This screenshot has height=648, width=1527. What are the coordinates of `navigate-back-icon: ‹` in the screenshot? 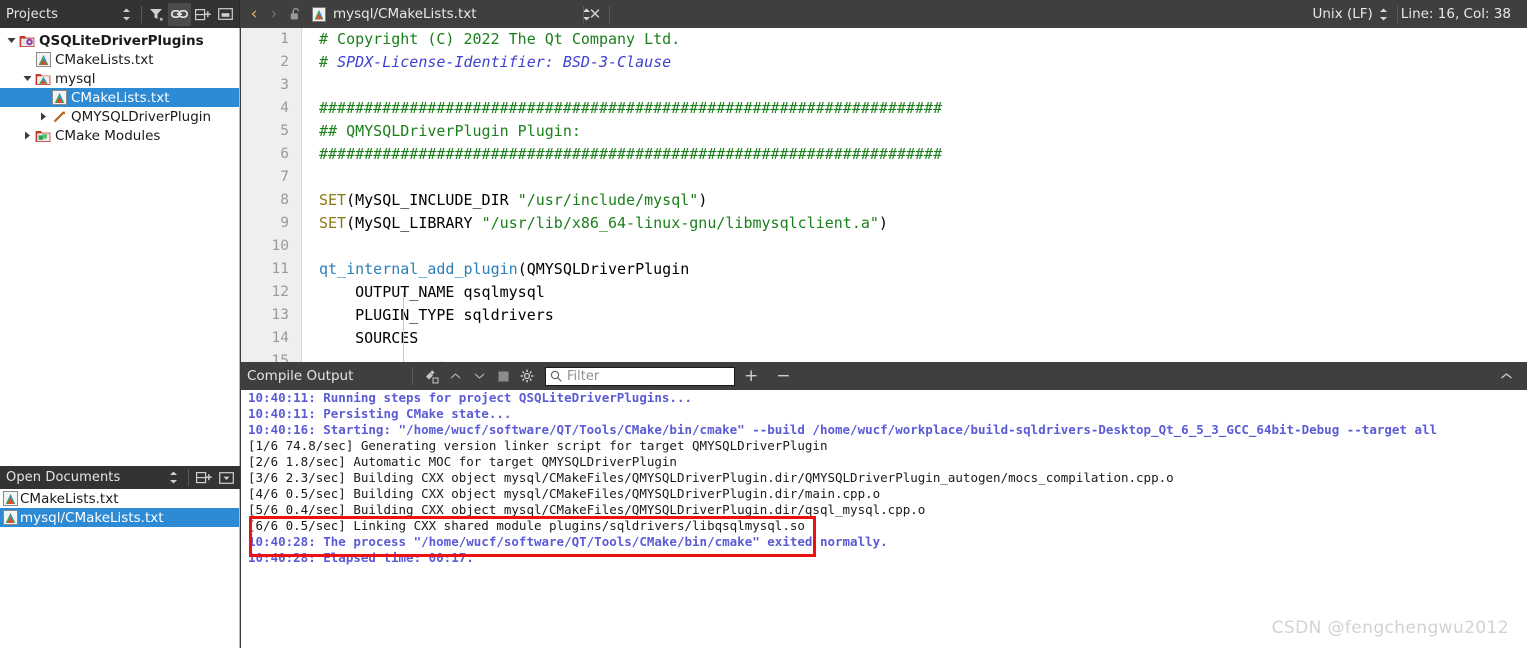 It's located at (254, 14).